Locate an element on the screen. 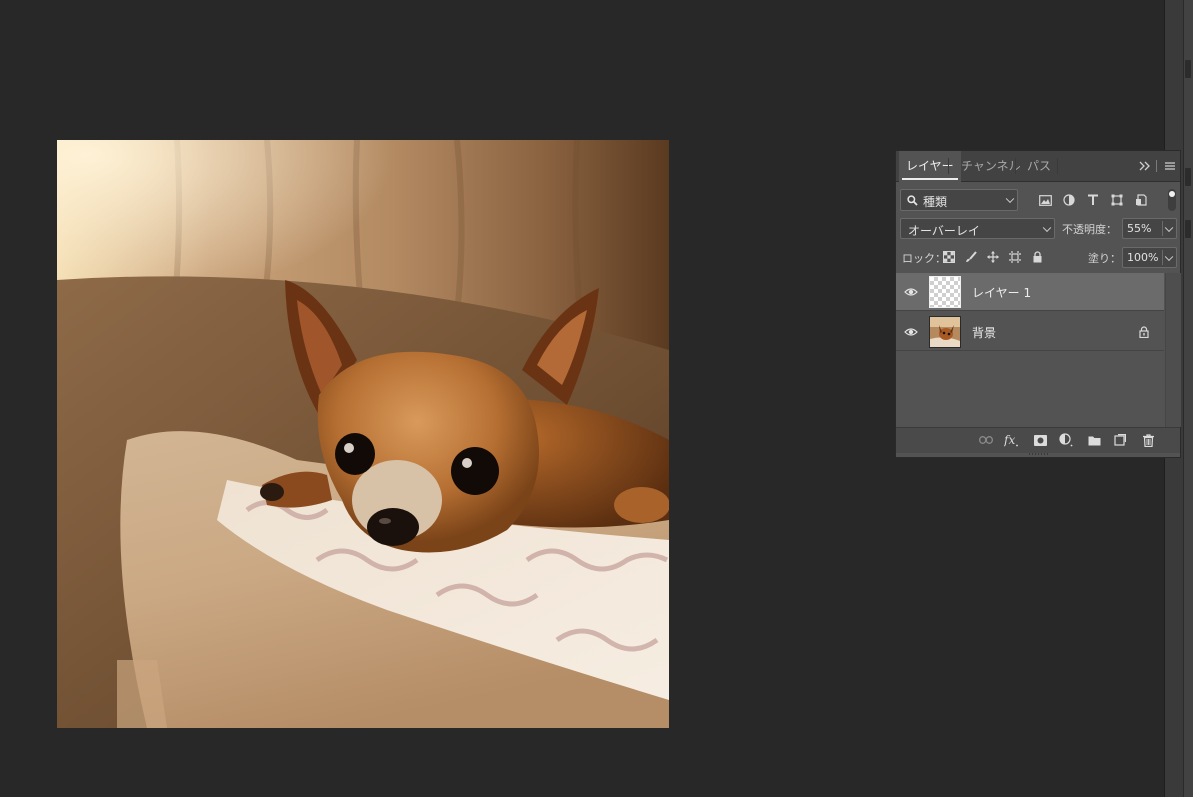 This screenshot has height=797, width=1193. dock-collapsed-strip is located at coordinates (1188, 398).